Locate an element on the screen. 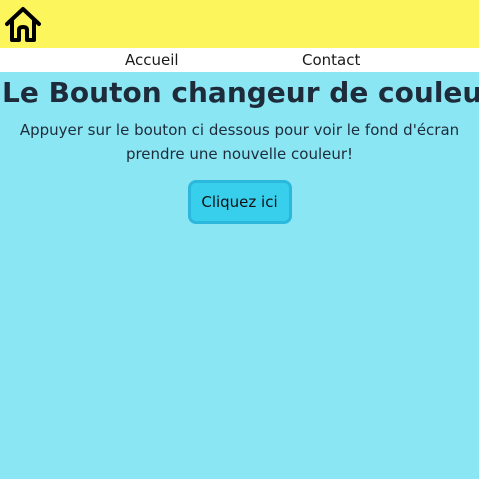  home-button is located at coordinates (23, 24).